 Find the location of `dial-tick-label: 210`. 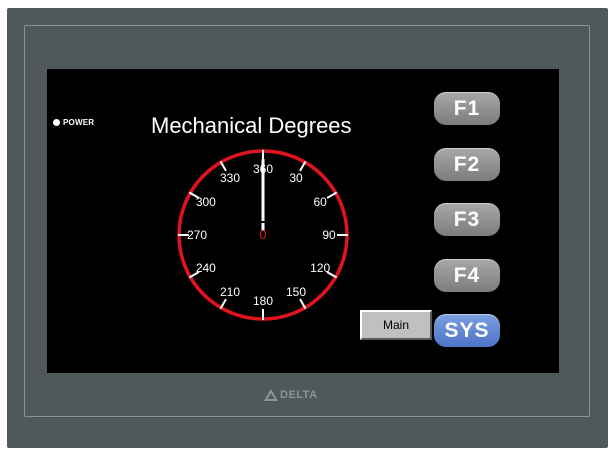

dial-tick-label: 210 is located at coordinates (230, 292).